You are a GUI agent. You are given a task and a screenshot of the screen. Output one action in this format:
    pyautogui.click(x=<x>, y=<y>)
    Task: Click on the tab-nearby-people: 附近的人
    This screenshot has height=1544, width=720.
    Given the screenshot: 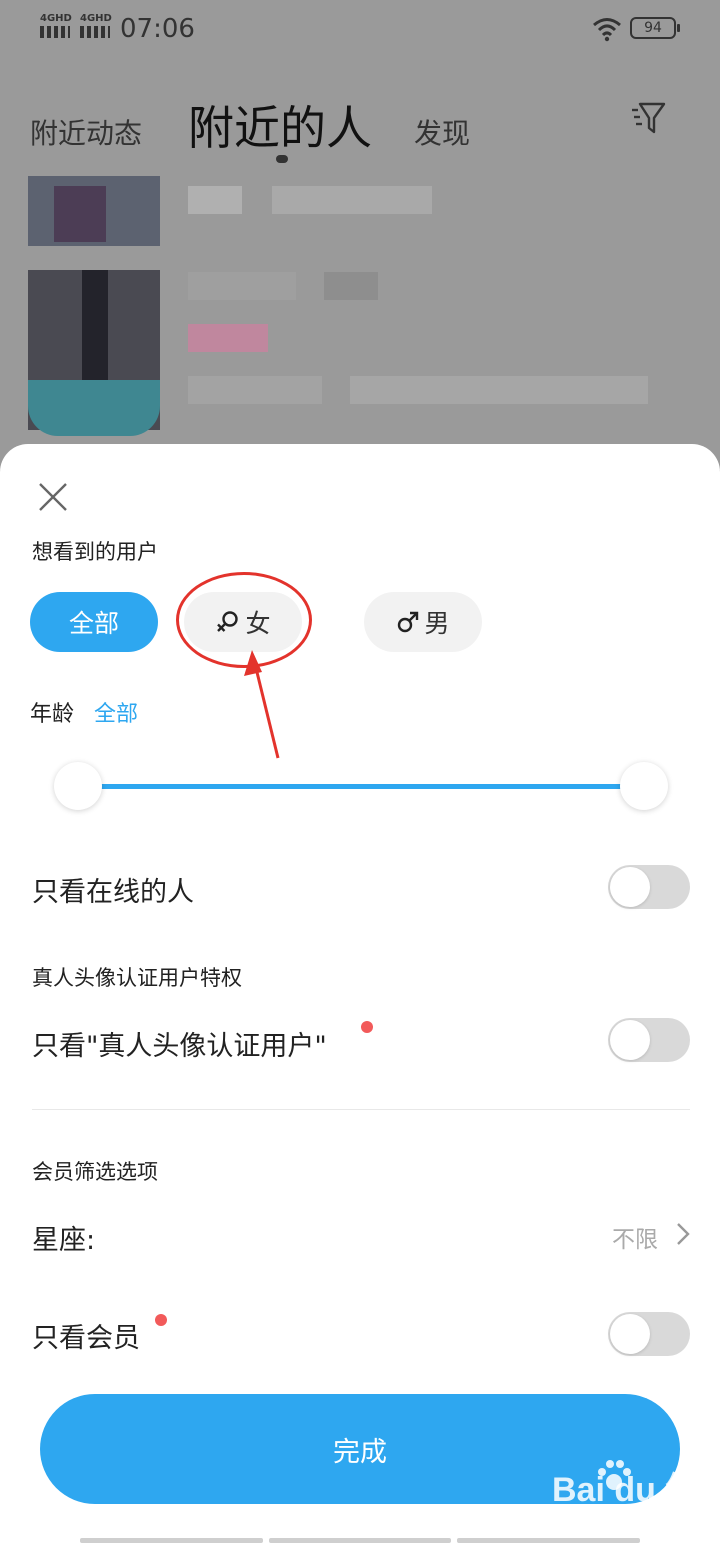 What is the action you would take?
    pyautogui.click(x=280, y=125)
    